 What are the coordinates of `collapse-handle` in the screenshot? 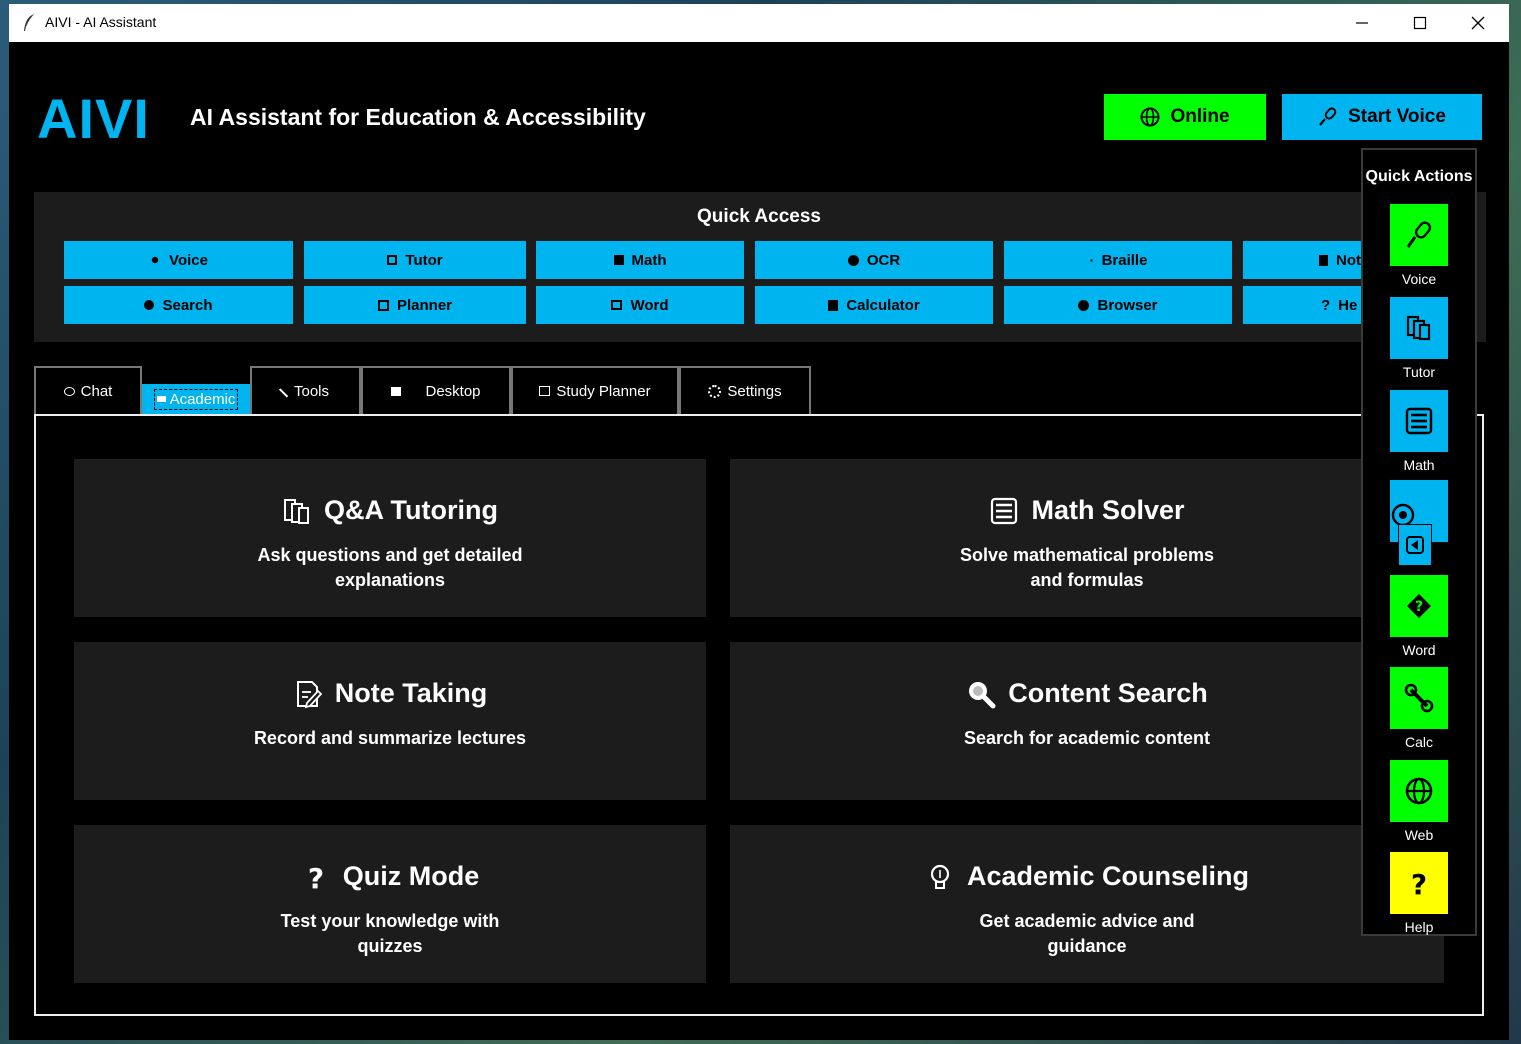 It's located at (1415, 545).